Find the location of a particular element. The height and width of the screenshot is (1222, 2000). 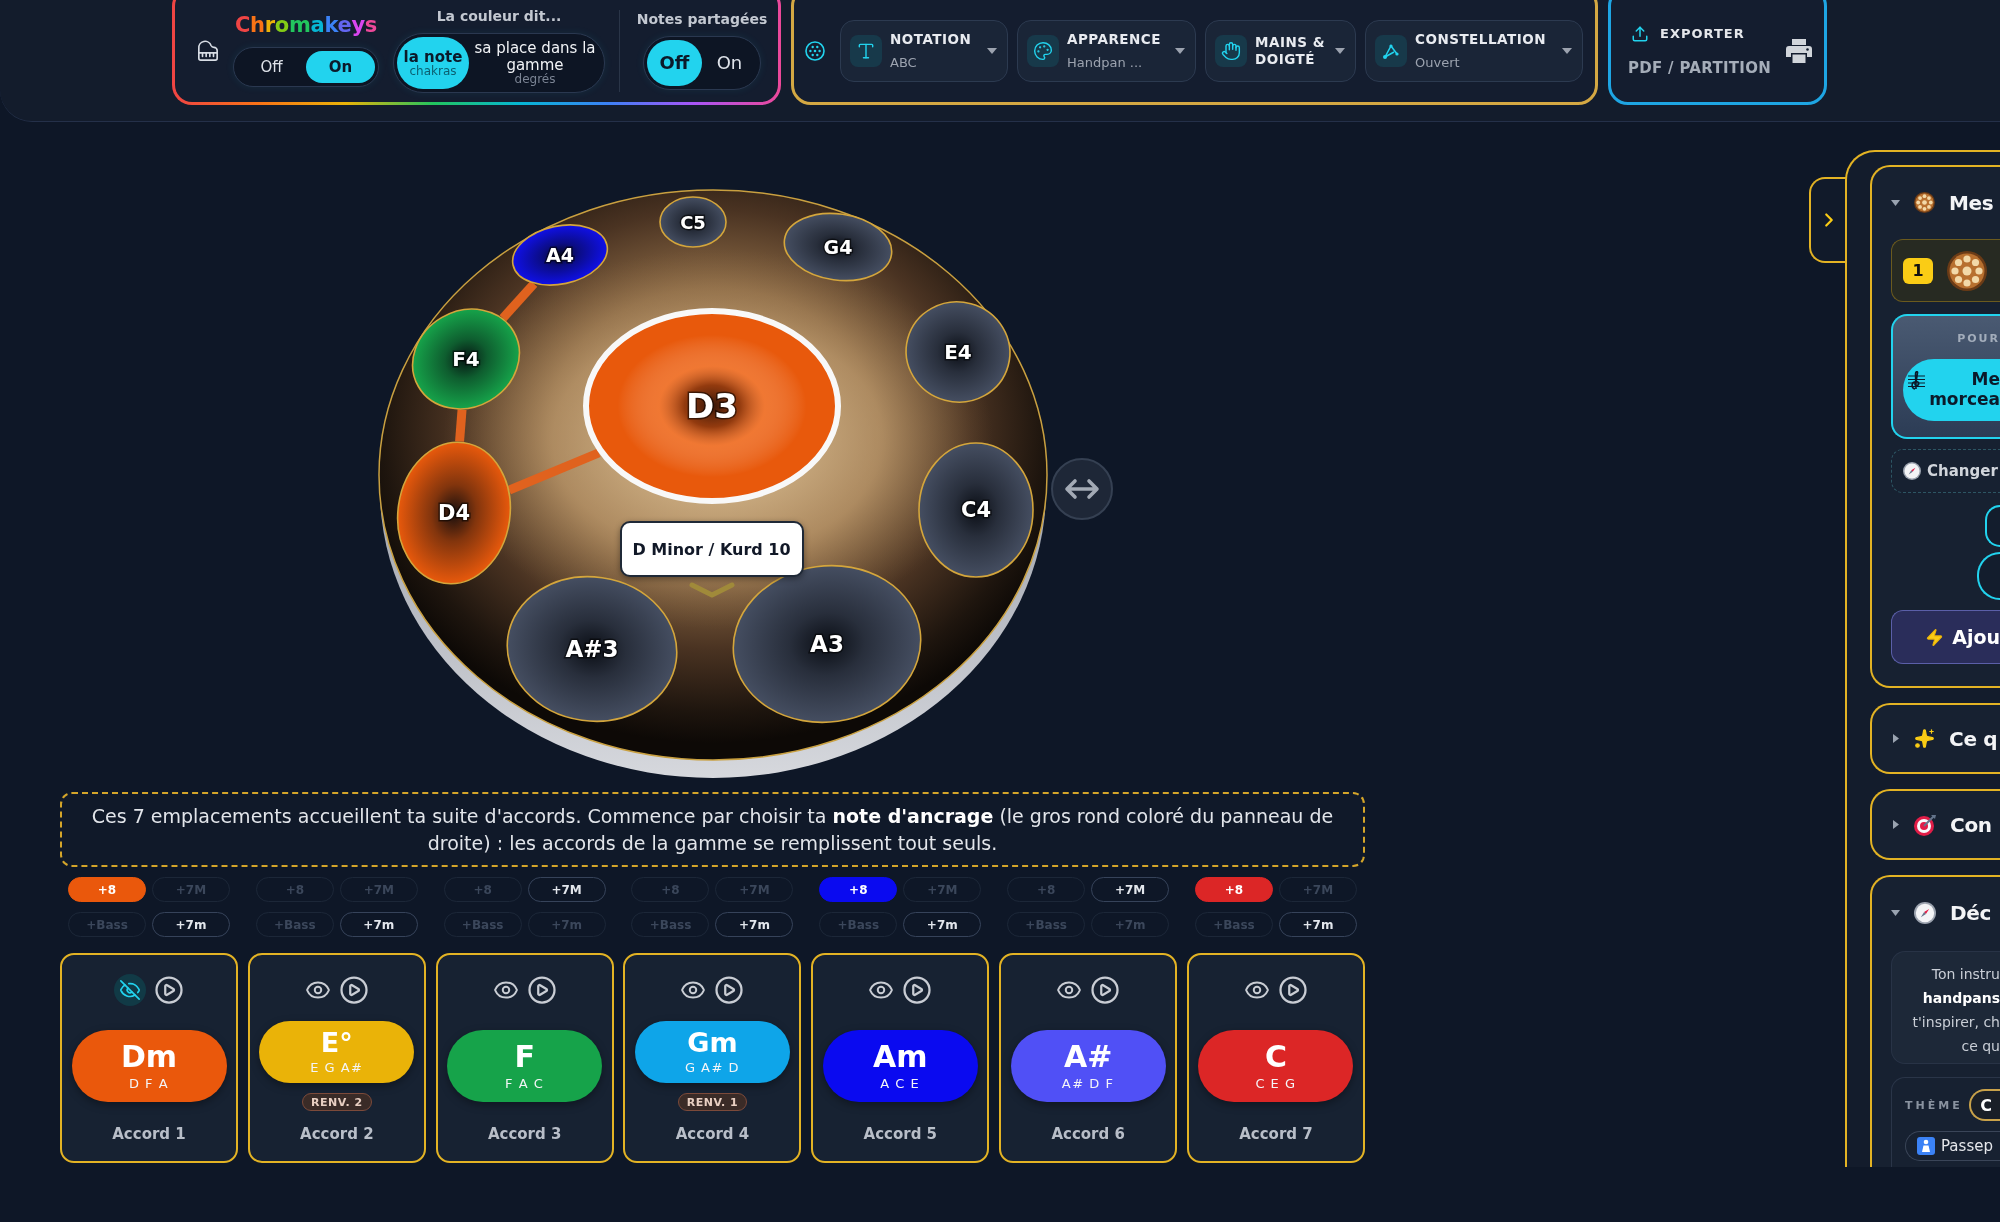

upload-icon is located at coordinates (1640, 33).